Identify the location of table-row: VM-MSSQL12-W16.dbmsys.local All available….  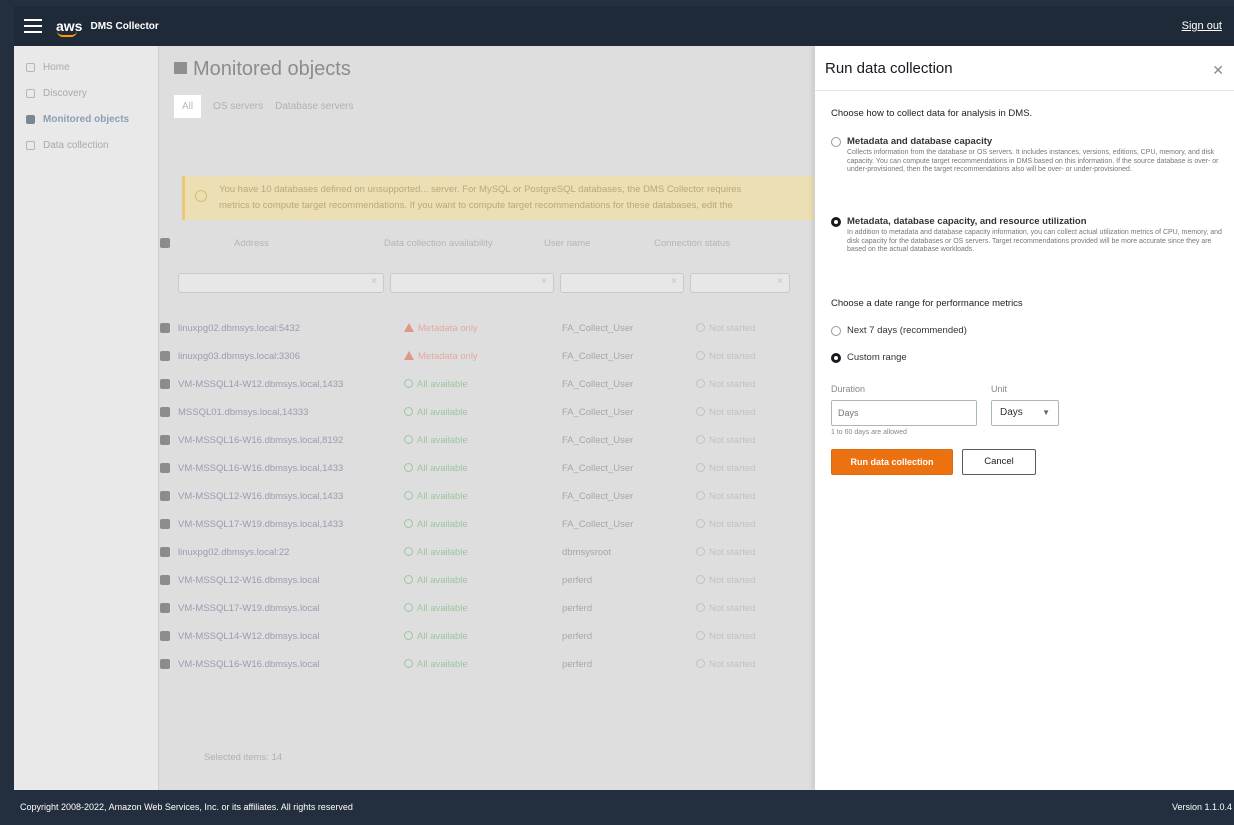
(487, 580).